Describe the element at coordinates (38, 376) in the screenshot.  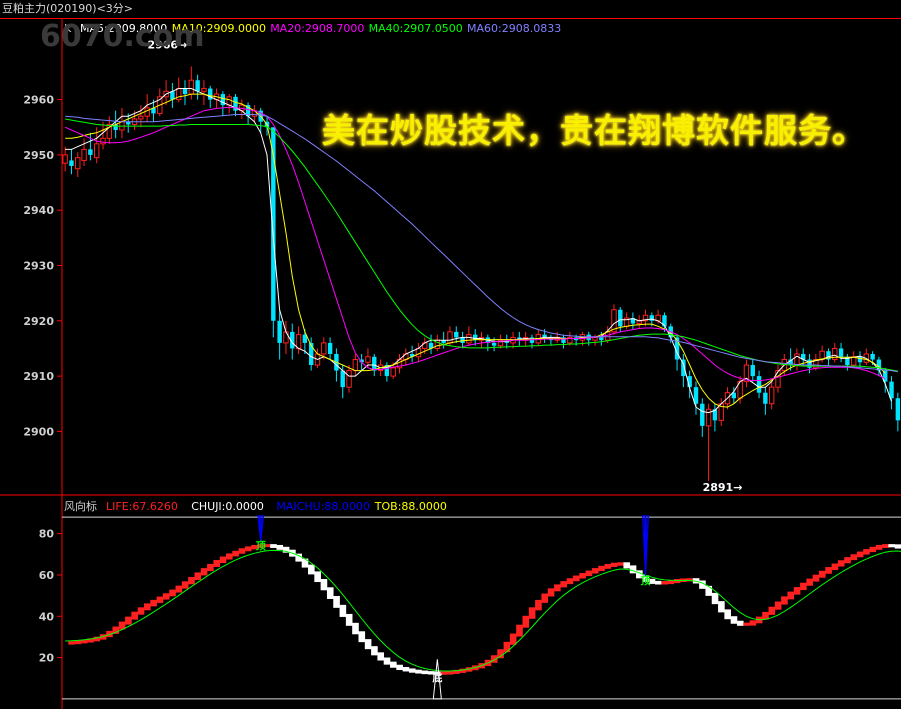
I see `price-tick-label: 2910` at that location.